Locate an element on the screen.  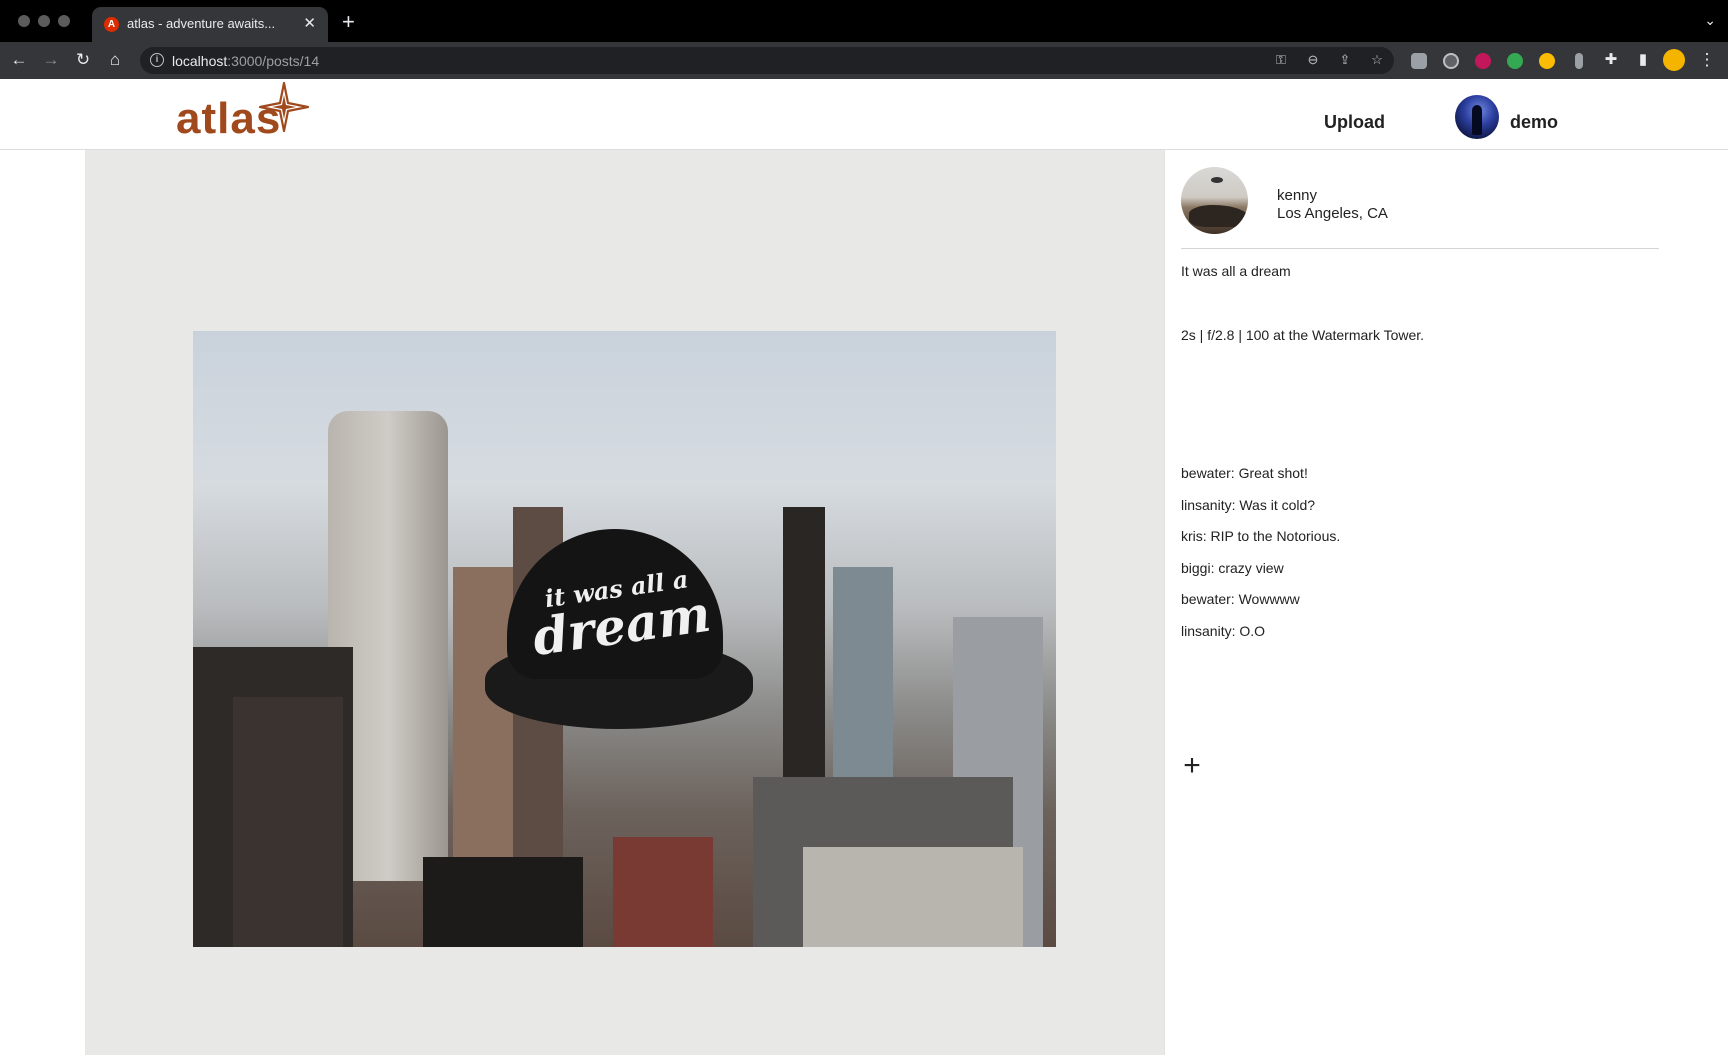
share-icon: ⇪ is located at coordinates (1345, 60).